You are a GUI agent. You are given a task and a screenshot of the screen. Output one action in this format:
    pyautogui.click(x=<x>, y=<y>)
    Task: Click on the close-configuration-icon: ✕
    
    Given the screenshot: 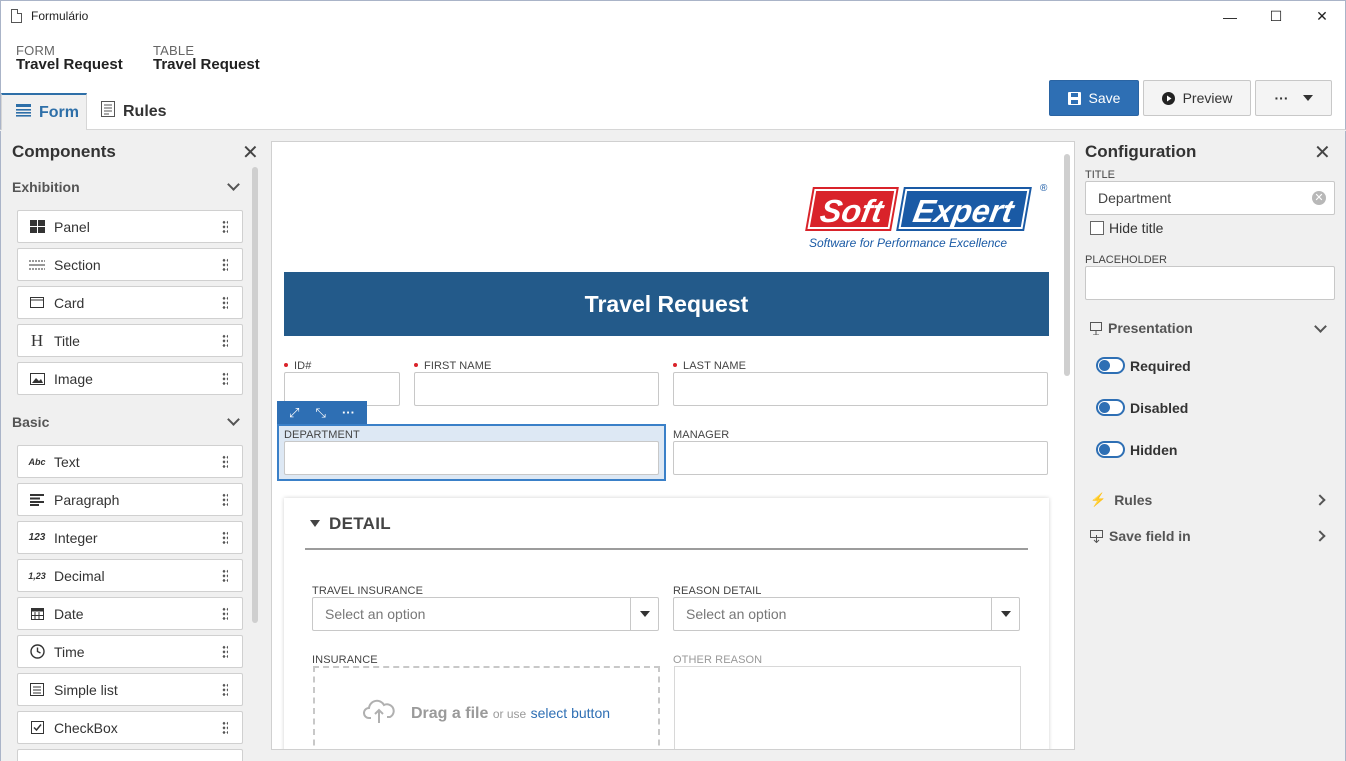 What is the action you would take?
    pyautogui.click(x=1322, y=153)
    